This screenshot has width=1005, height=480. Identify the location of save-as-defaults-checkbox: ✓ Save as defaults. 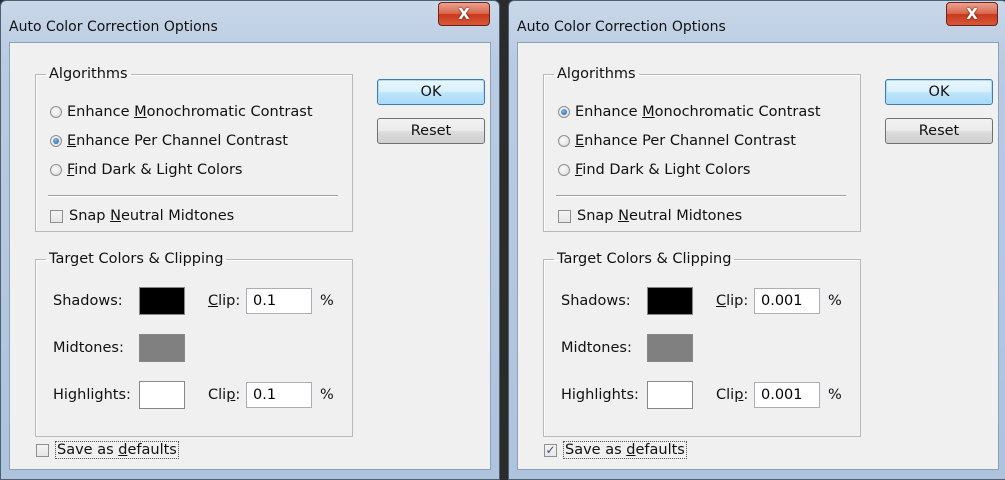
(615, 450).